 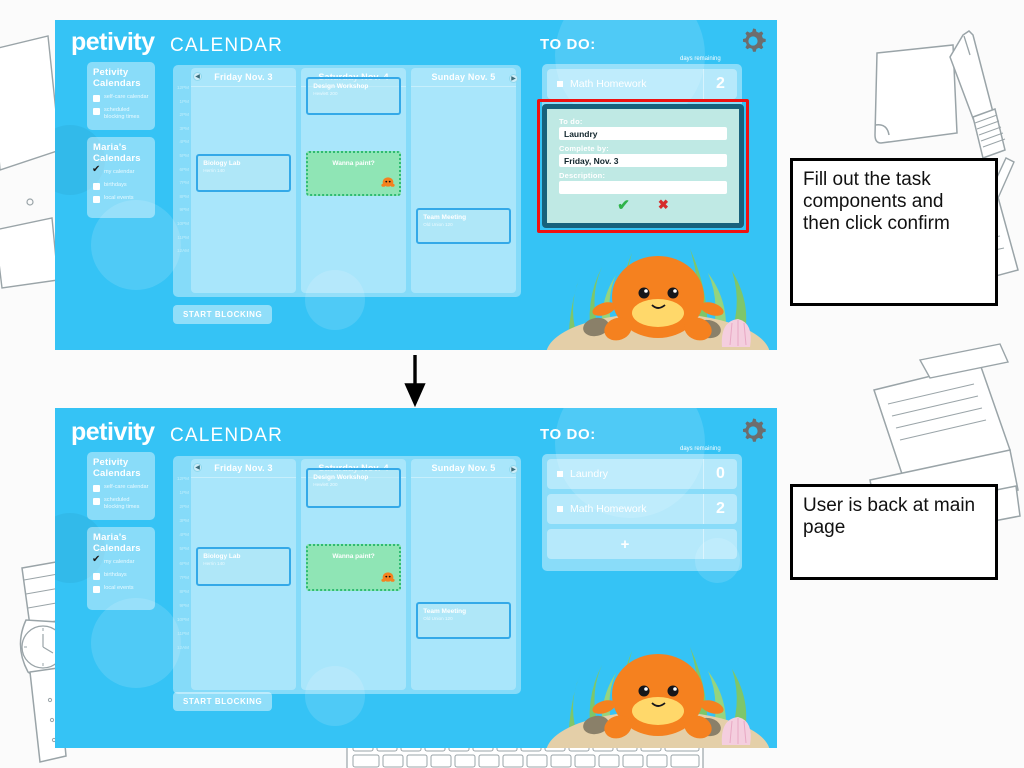 What do you see at coordinates (663, 205) in the screenshot?
I see `cancel-button: ✖` at bounding box center [663, 205].